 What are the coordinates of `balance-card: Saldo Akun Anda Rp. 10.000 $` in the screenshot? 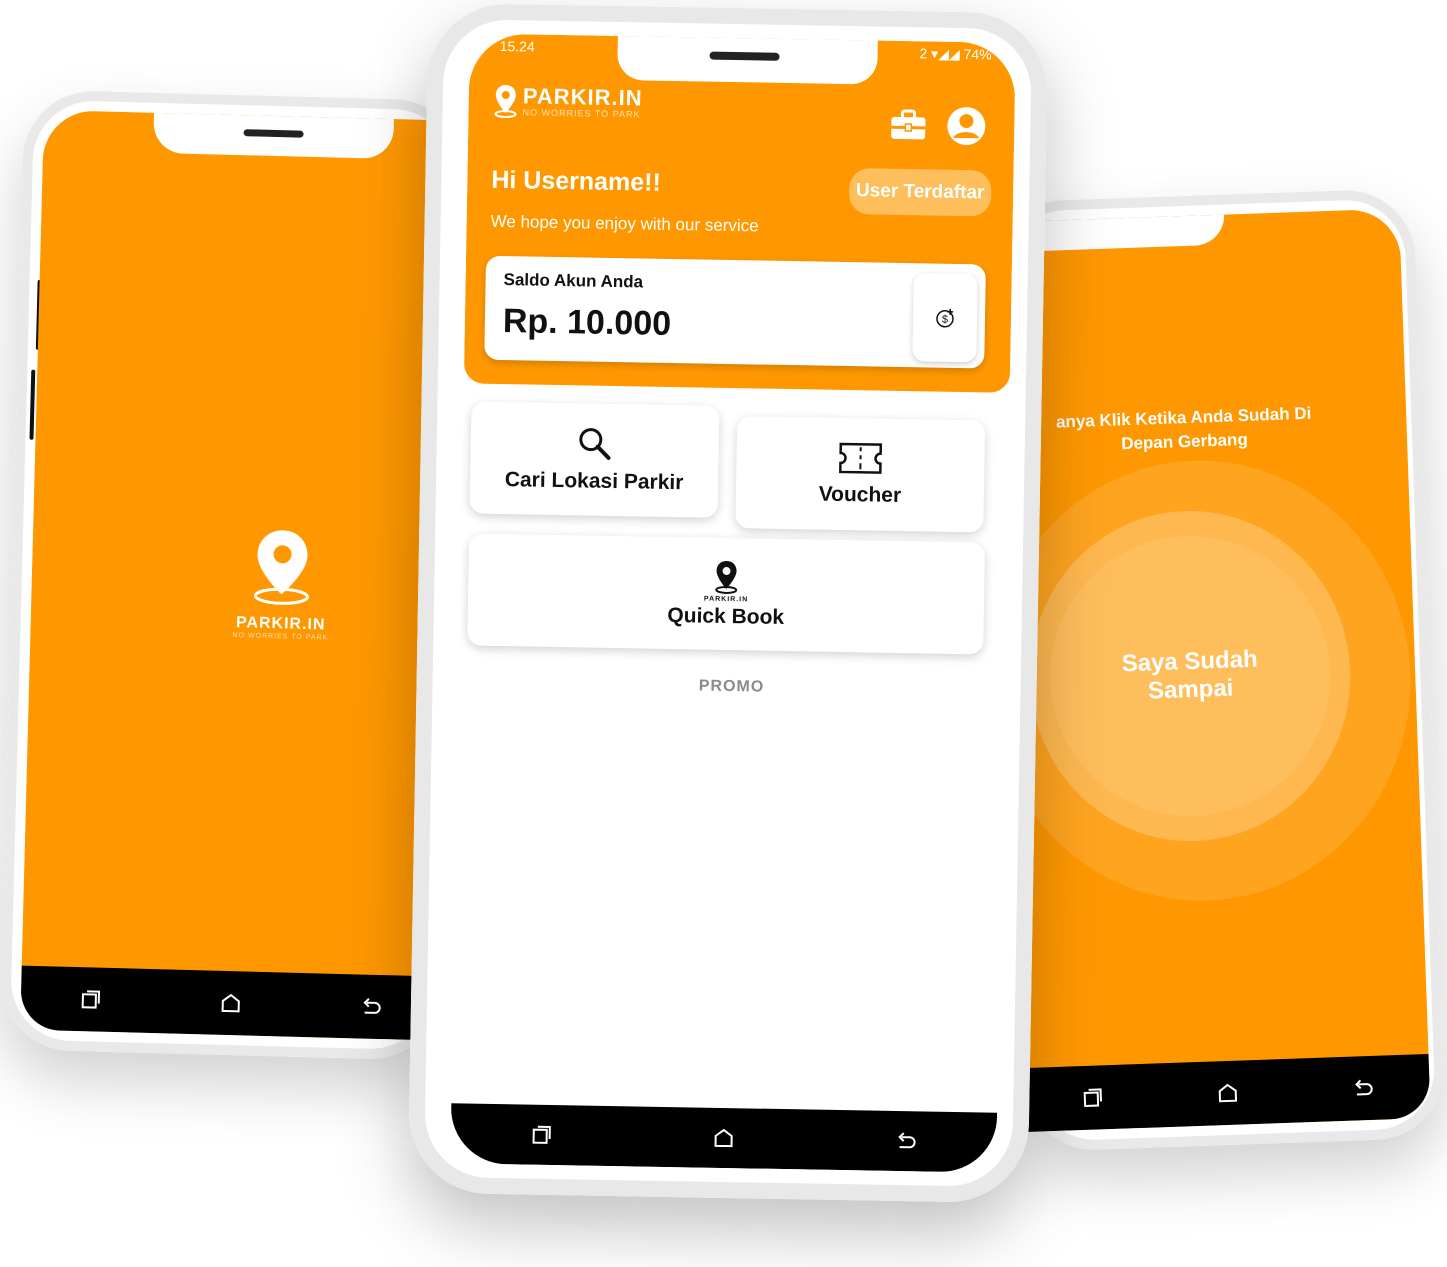 It's located at (735, 312).